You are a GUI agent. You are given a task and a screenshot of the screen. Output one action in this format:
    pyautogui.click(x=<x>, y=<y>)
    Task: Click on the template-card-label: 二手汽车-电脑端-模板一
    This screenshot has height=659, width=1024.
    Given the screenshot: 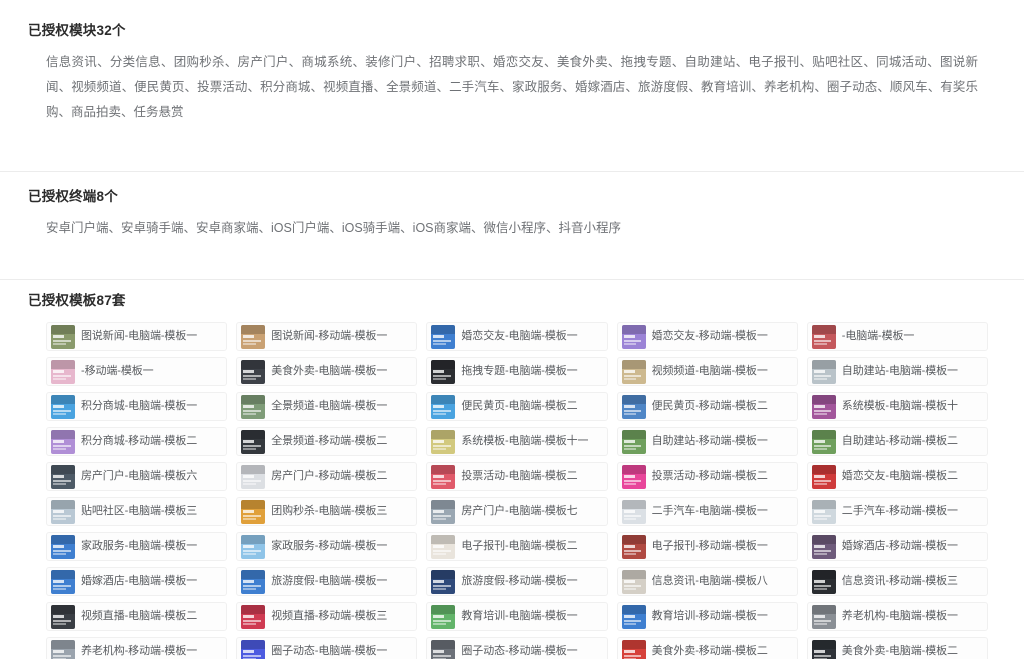 What is the action you would take?
    pyautogui.click(x=709, y=511)
    